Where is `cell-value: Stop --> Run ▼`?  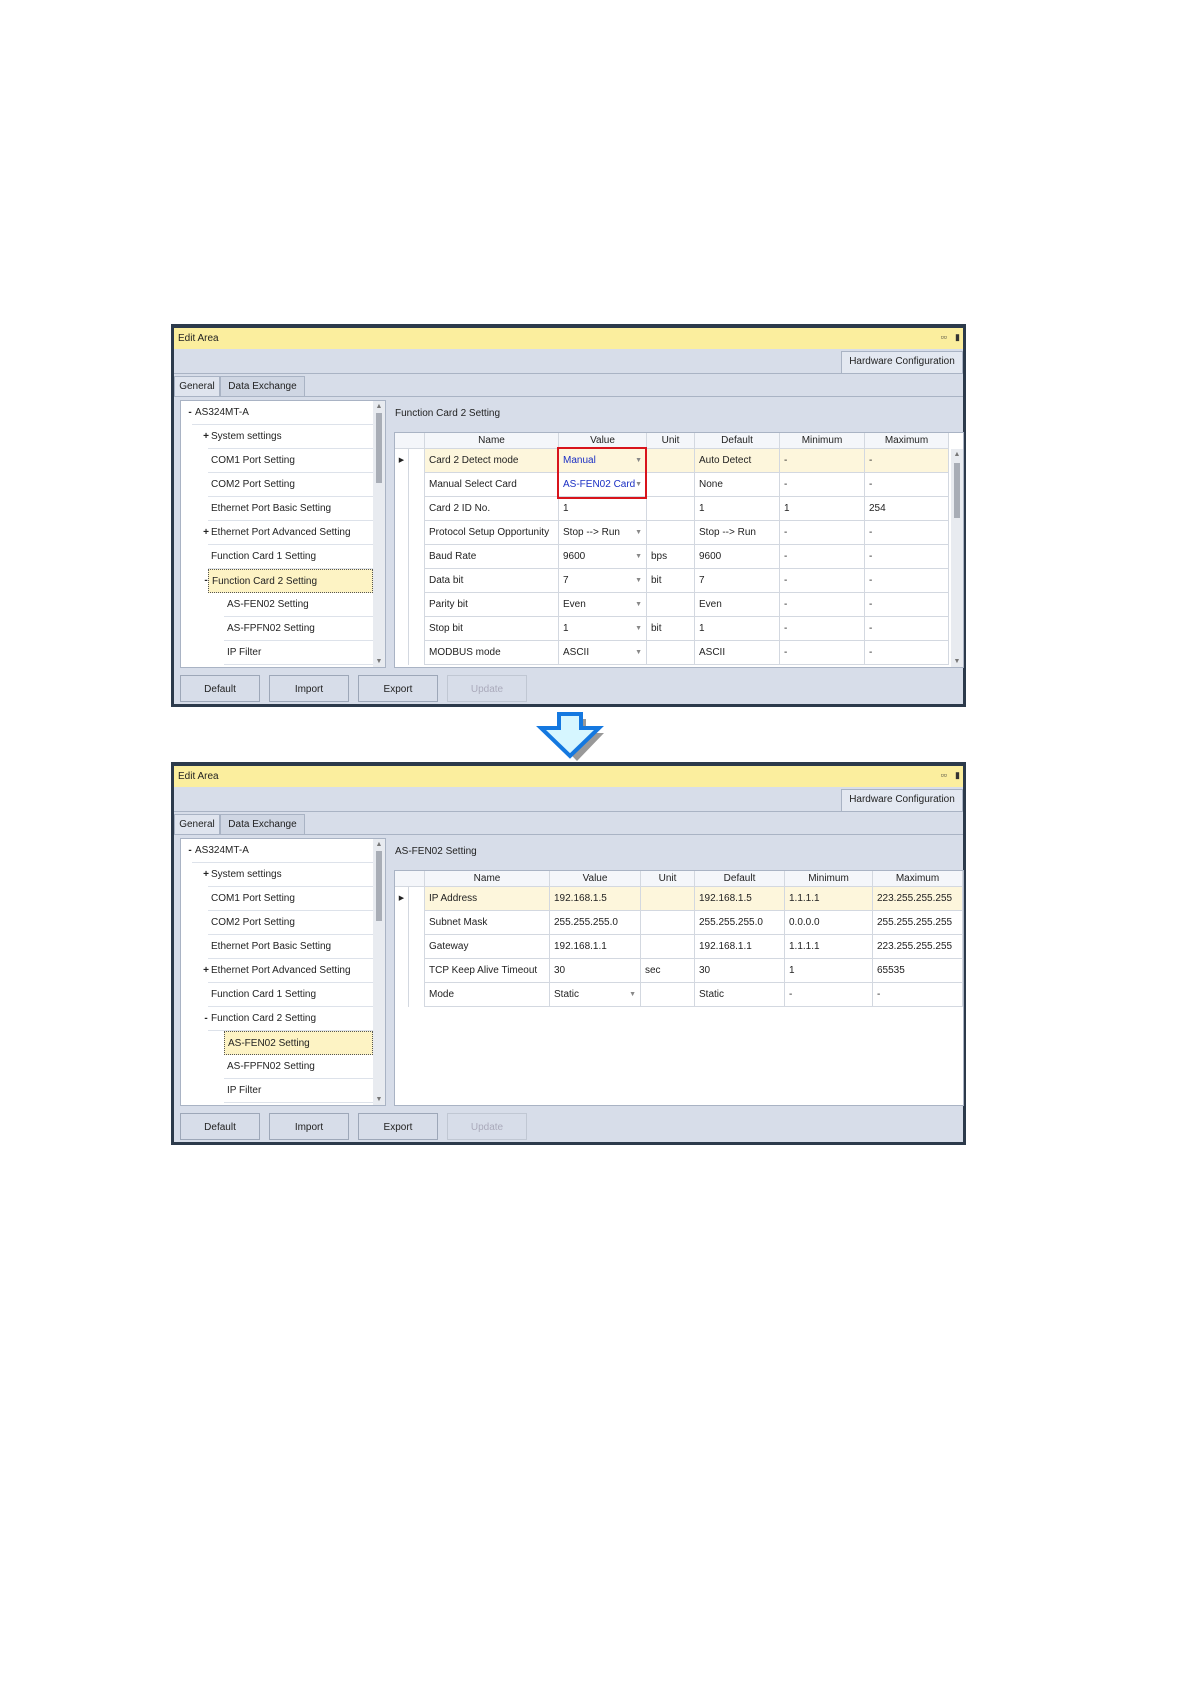
cell-value: Stop --> Run ▼ is located at coordinates (603, 533).